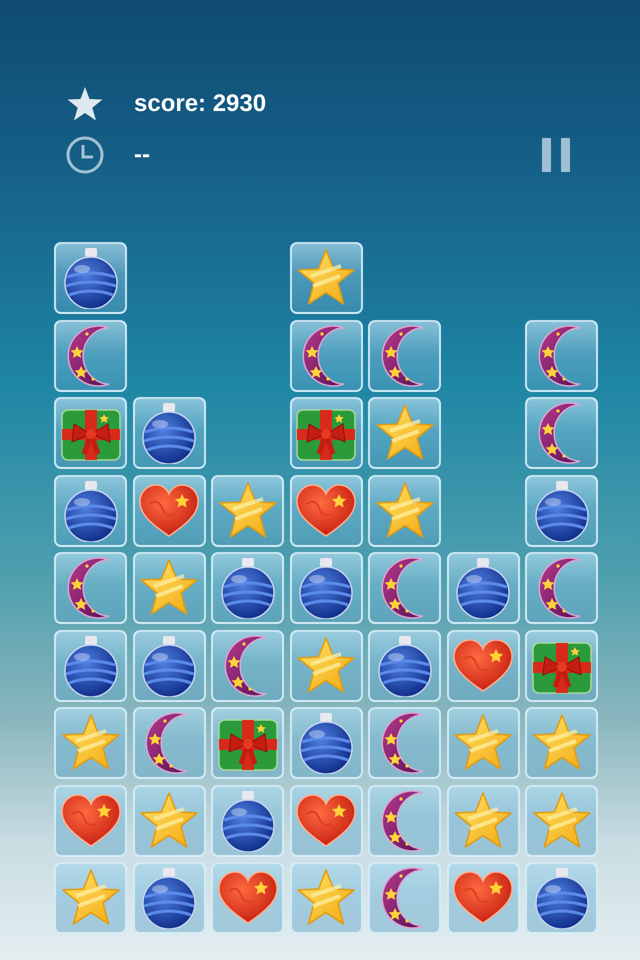  What do you see at coordinates (200, 104) in the screenshot?
I see `score-text: score: 2930` at bounding box center [200, 104].